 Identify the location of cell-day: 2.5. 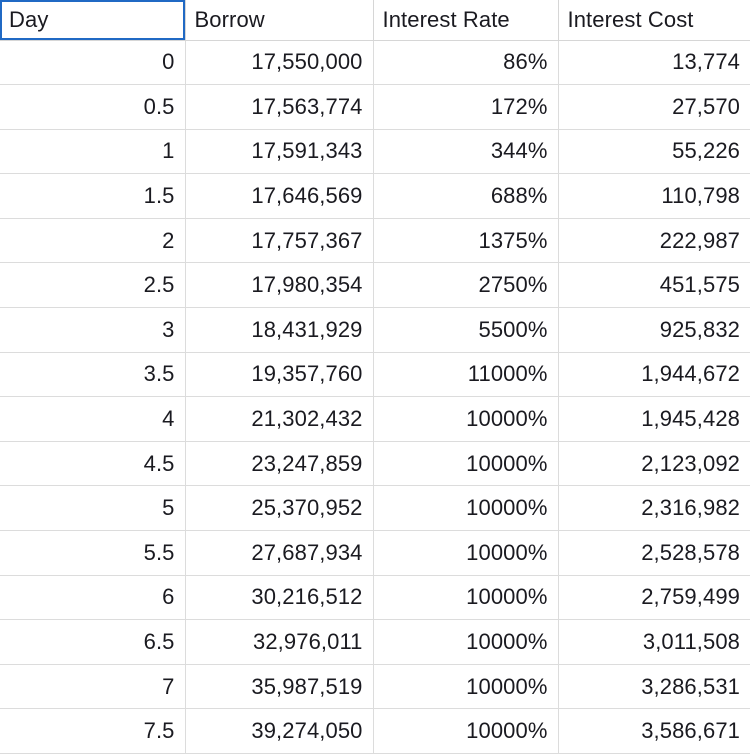
(93, 285).